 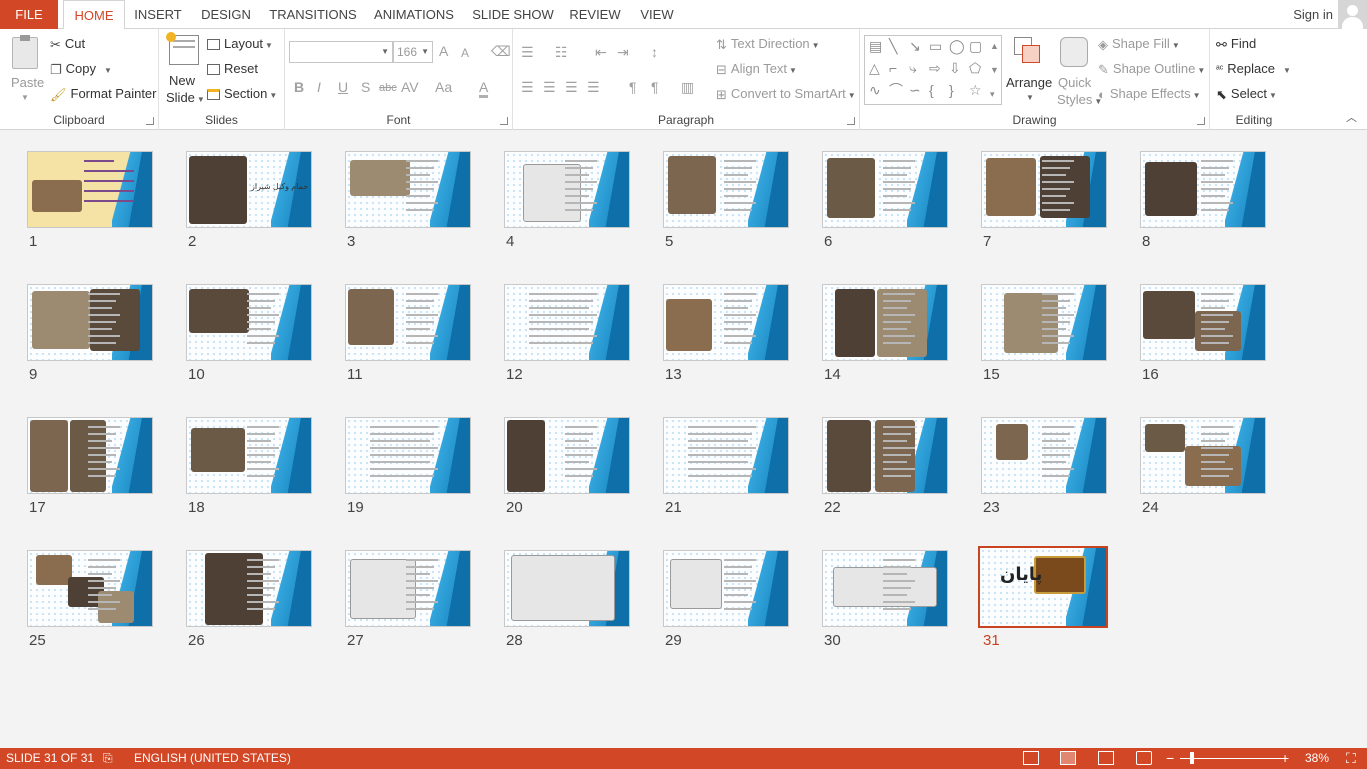 I want to click on font-name-dropdown: ▼, so click(x=341, y=52).